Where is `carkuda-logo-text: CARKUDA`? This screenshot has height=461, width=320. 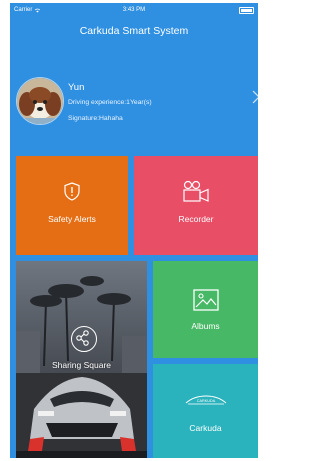
carkuda-logo-text: CARKUDA is located at coordinates (205, 401).